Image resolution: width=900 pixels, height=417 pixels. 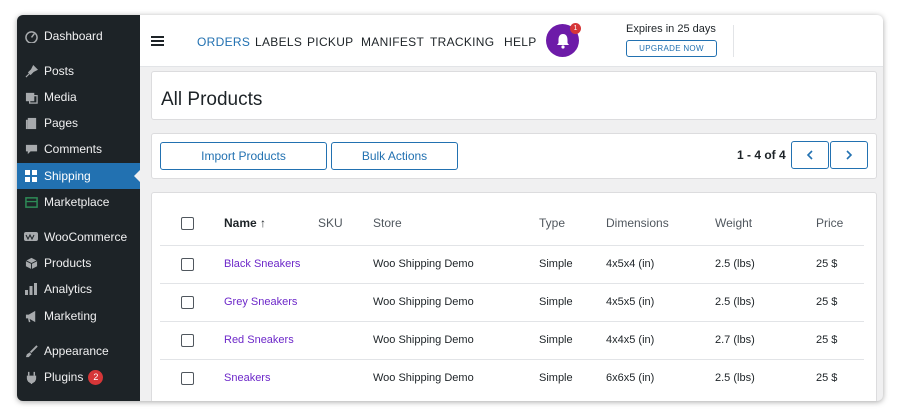 What do you see at coordinates (394, 156) in the screenshot?
I see `bulk-actions-button: Bulk Actions` at bounding box center [394, 156].